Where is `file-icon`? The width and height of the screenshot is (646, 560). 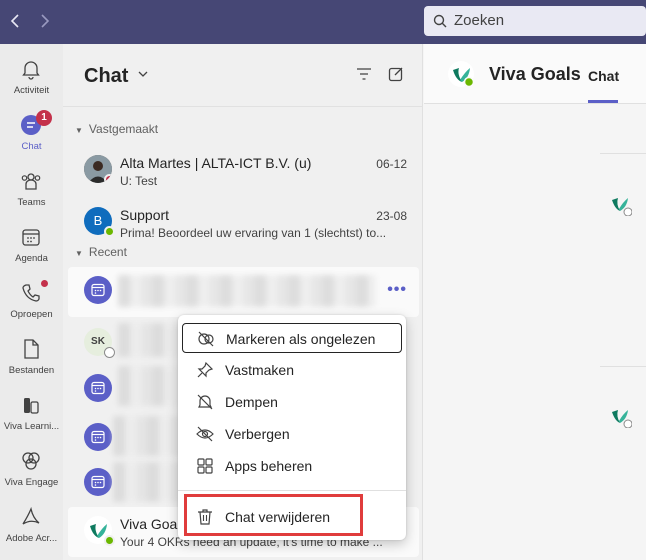 file-icon is located at coordinates (31, 349).